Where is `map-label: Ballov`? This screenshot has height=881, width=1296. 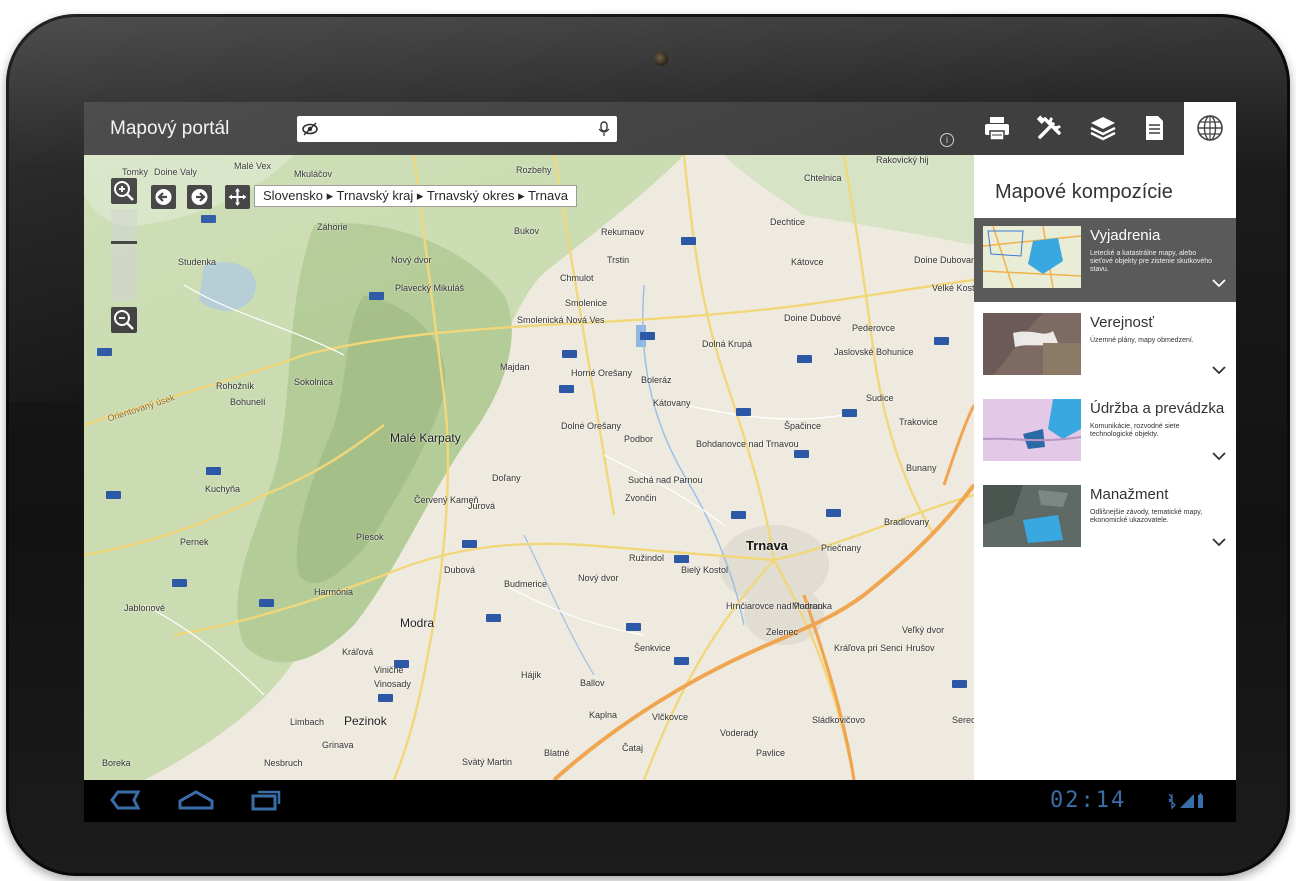
map-label: Ballov is located at coordinates (592, 683).